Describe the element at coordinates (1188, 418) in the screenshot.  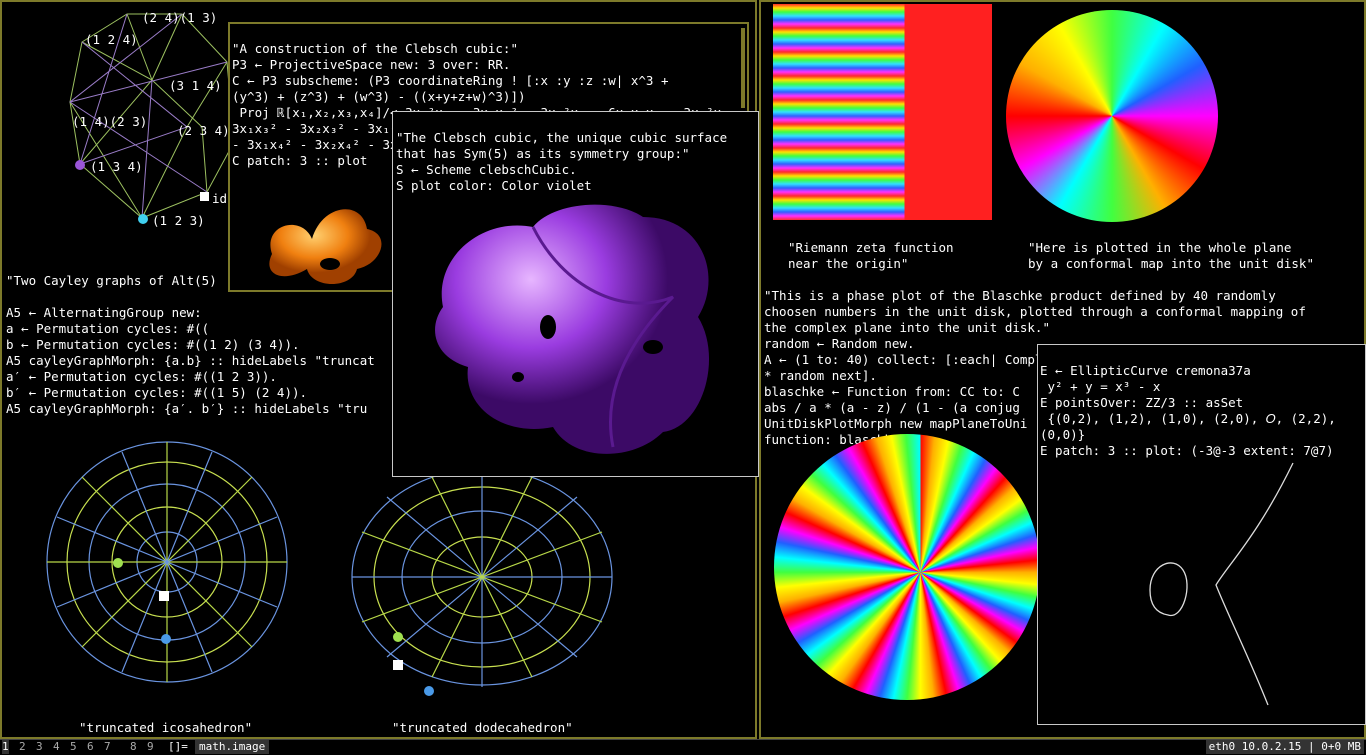
I see `elliptic-line-3: {(0,2), (1,2), (1,0), (2,0), 𝑂, (2,2),` at that location.